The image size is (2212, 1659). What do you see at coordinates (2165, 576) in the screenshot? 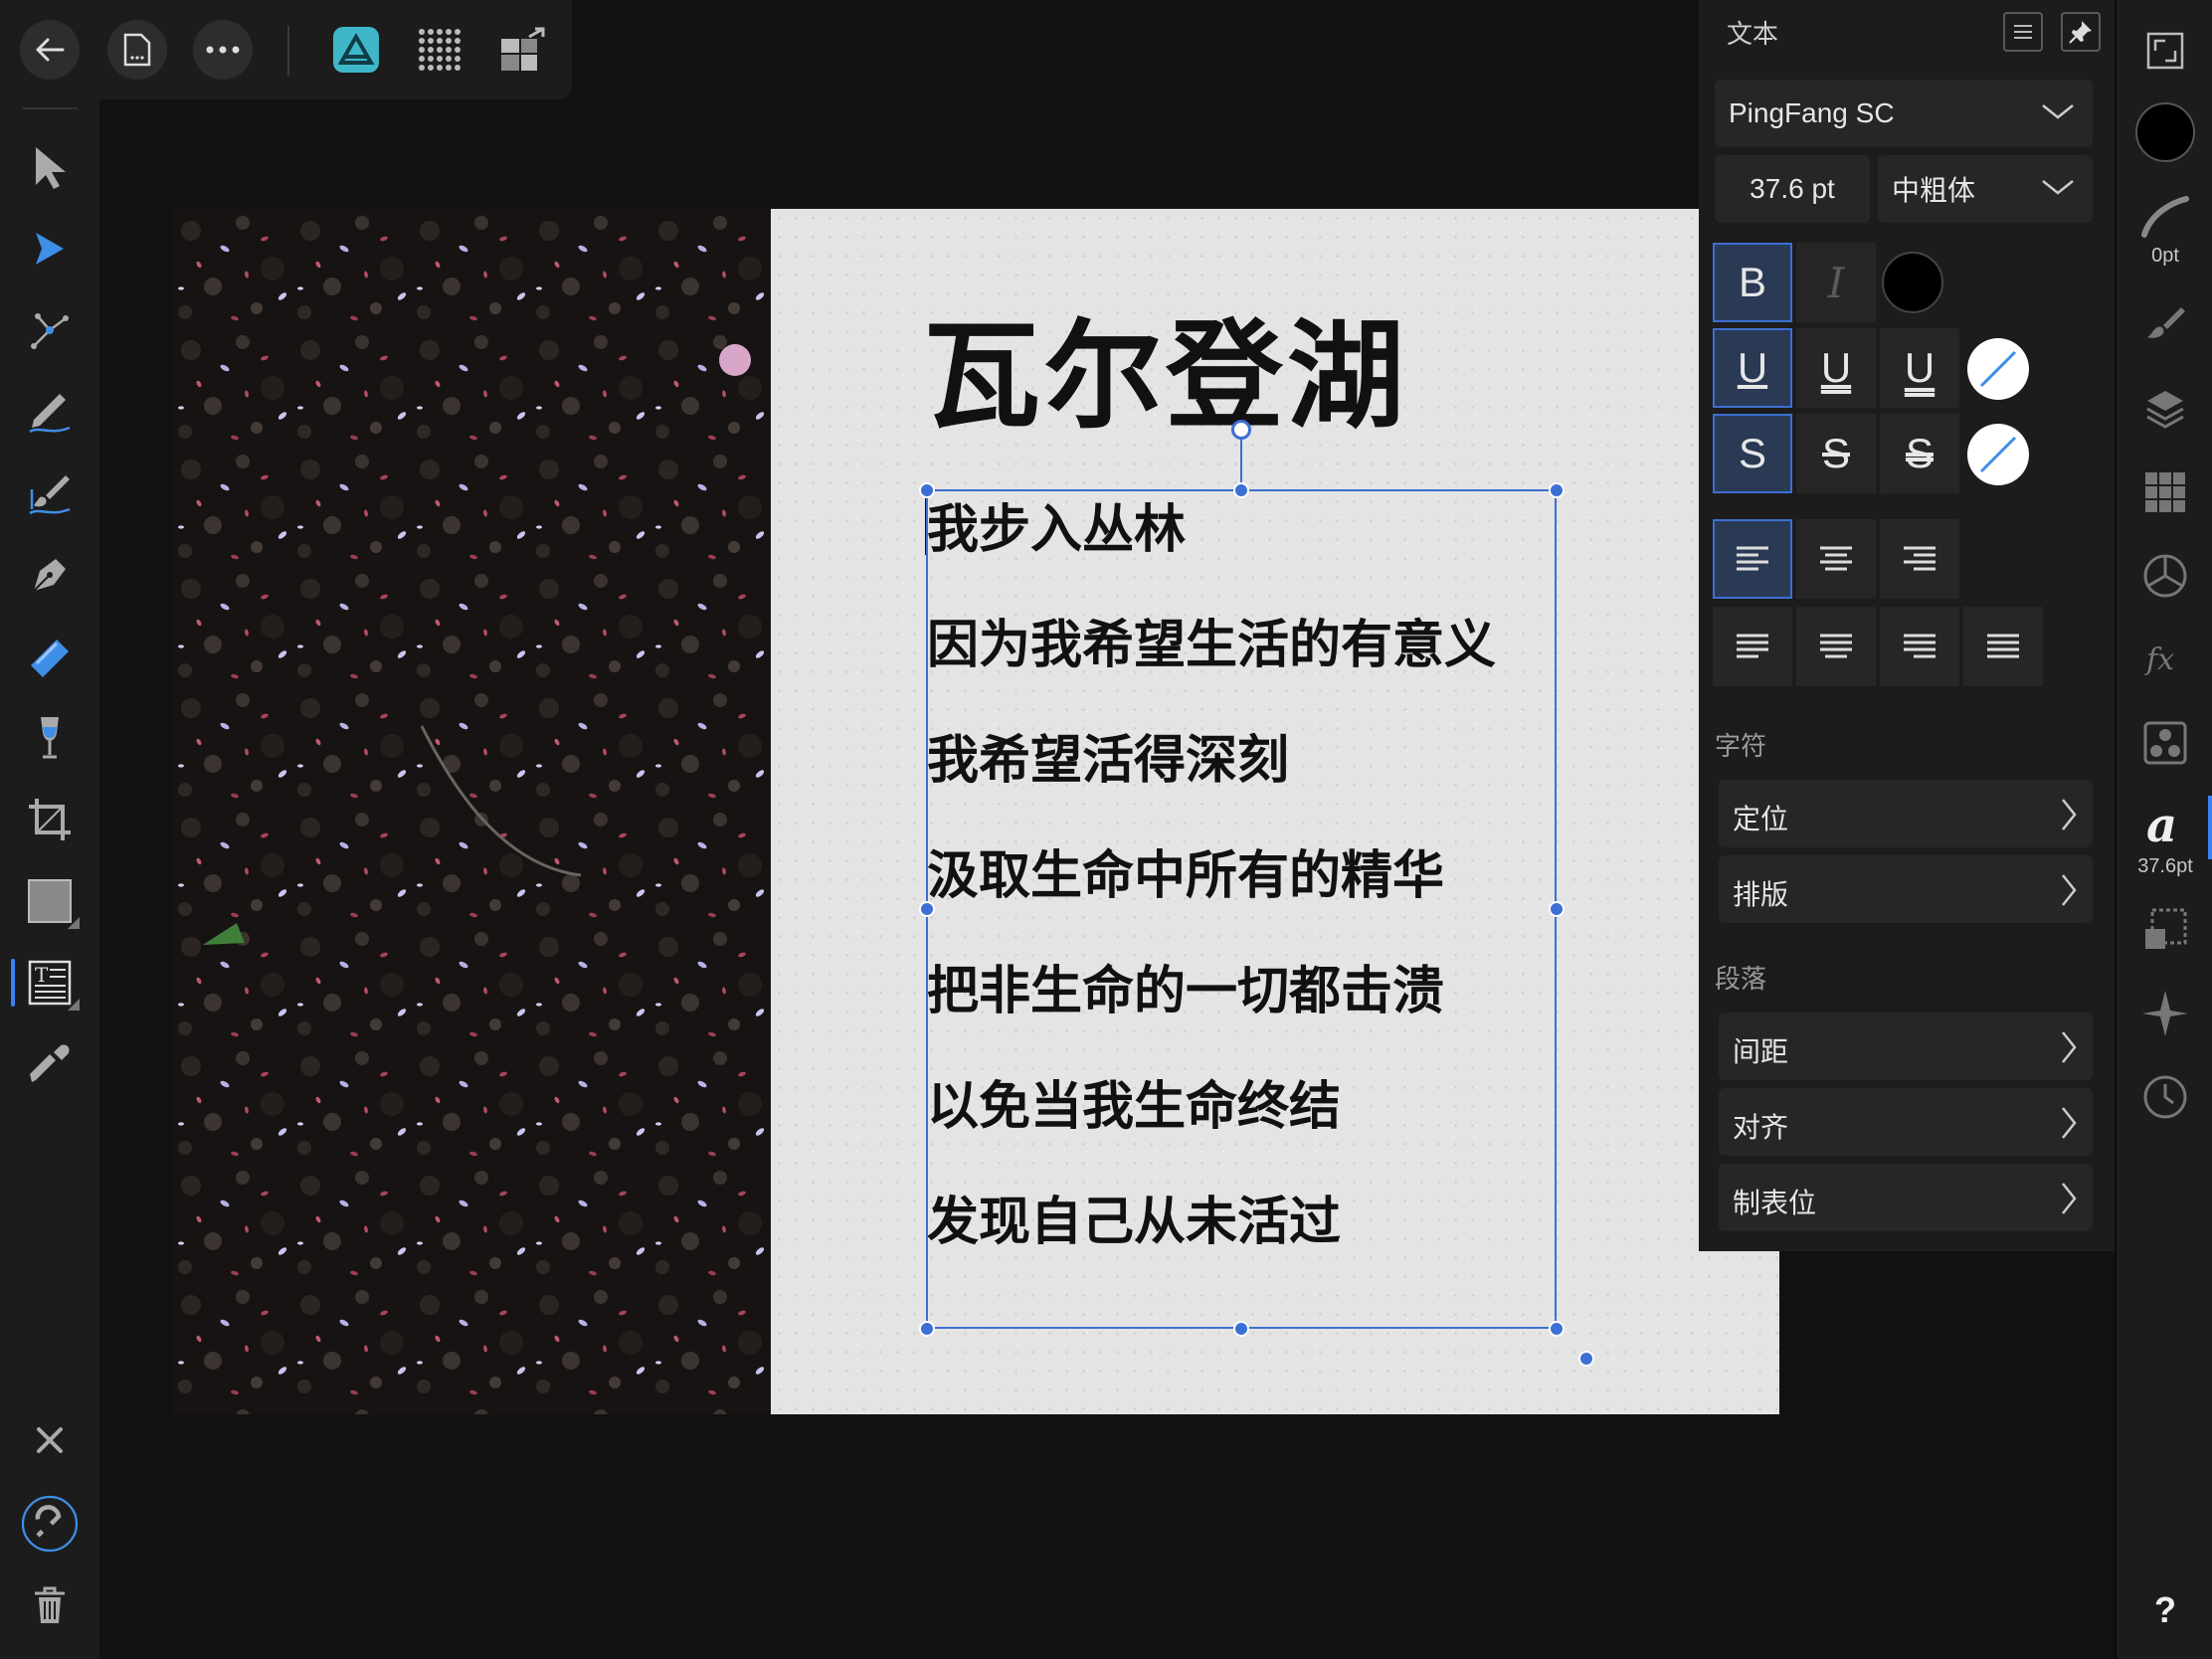
I see `appearance-studio-button` at bounding box center [2165, 576].